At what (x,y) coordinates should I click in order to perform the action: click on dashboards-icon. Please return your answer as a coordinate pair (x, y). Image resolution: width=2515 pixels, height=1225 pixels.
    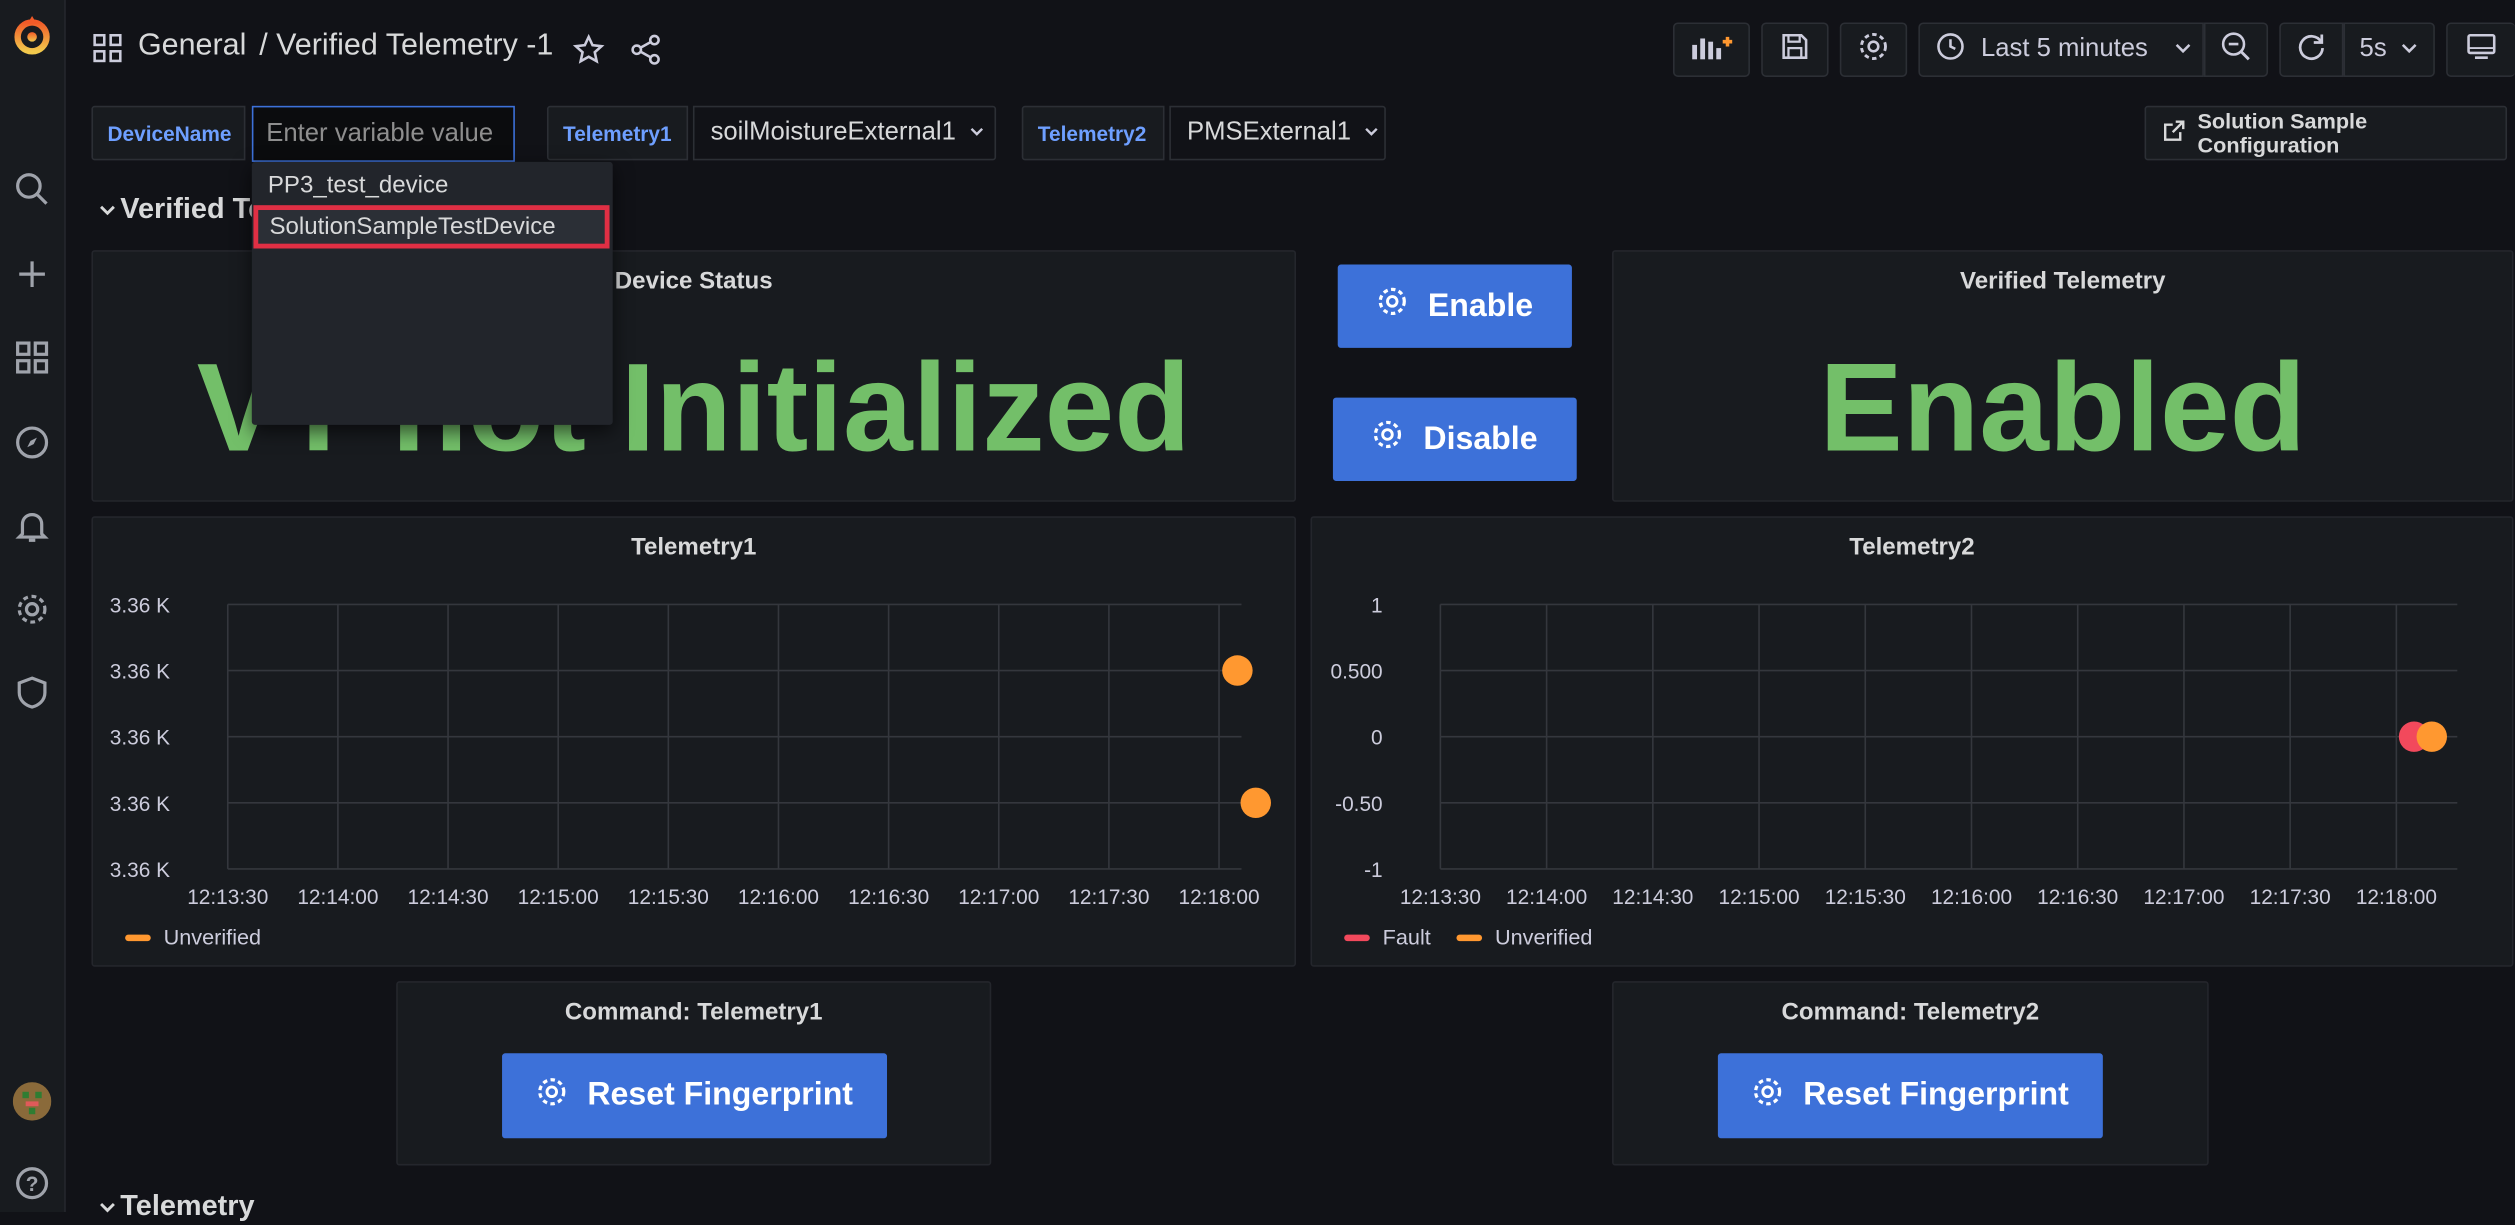
    Looking at the image, I should click on (32, 357).